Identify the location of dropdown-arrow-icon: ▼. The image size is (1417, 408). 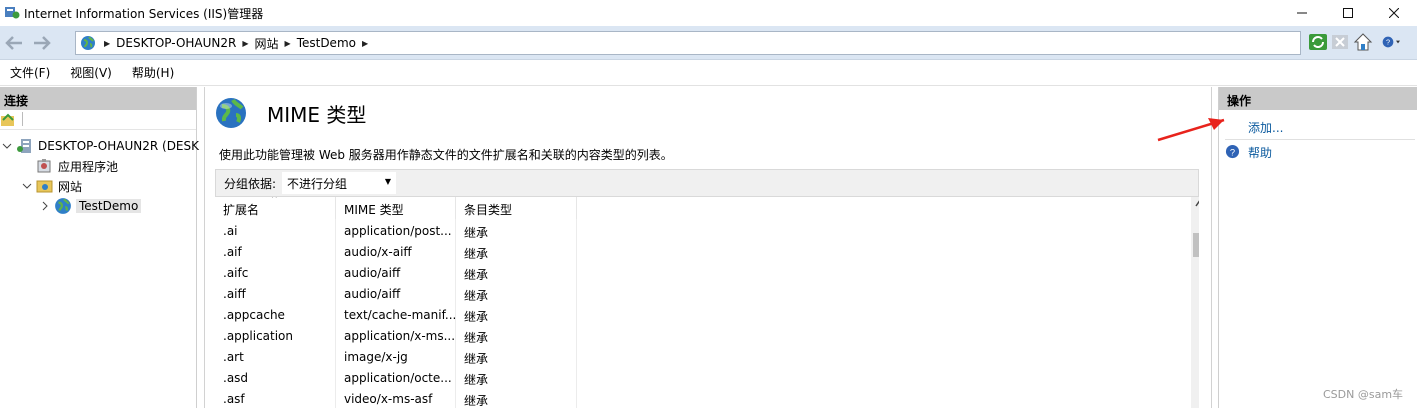
(388, 181).